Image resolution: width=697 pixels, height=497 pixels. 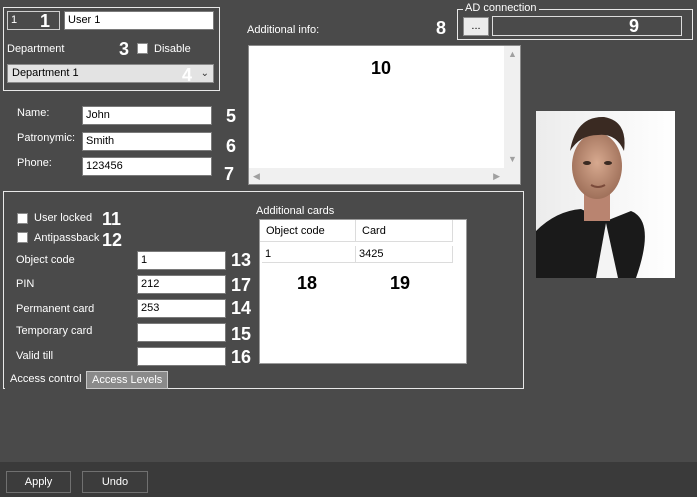 What do you see at coordinates (496, 176) in the screenshot?
I see `scroll-right-icon: ▶` at bounding box center [496, 176].